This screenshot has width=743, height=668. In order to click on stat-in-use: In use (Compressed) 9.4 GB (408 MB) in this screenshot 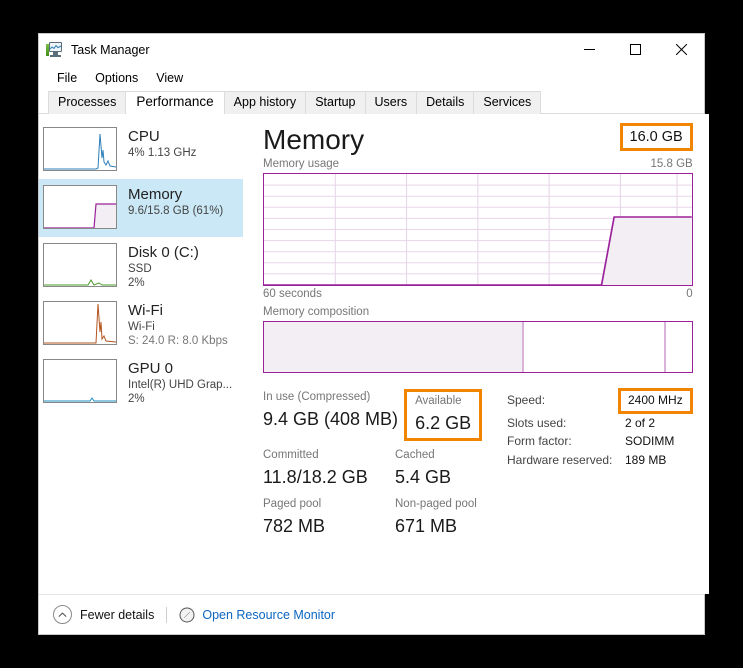, I will do `click(330, 415)`.